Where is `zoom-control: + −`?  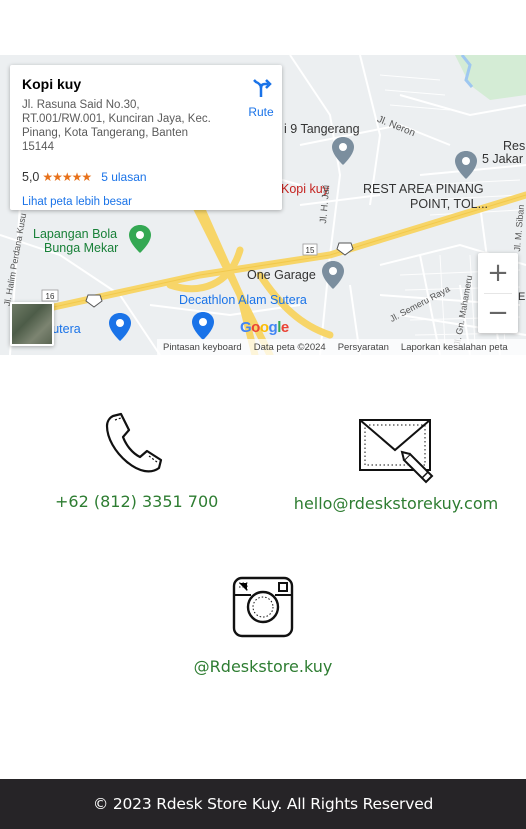 zoom-control: + − is located at coordinates (498, 293).